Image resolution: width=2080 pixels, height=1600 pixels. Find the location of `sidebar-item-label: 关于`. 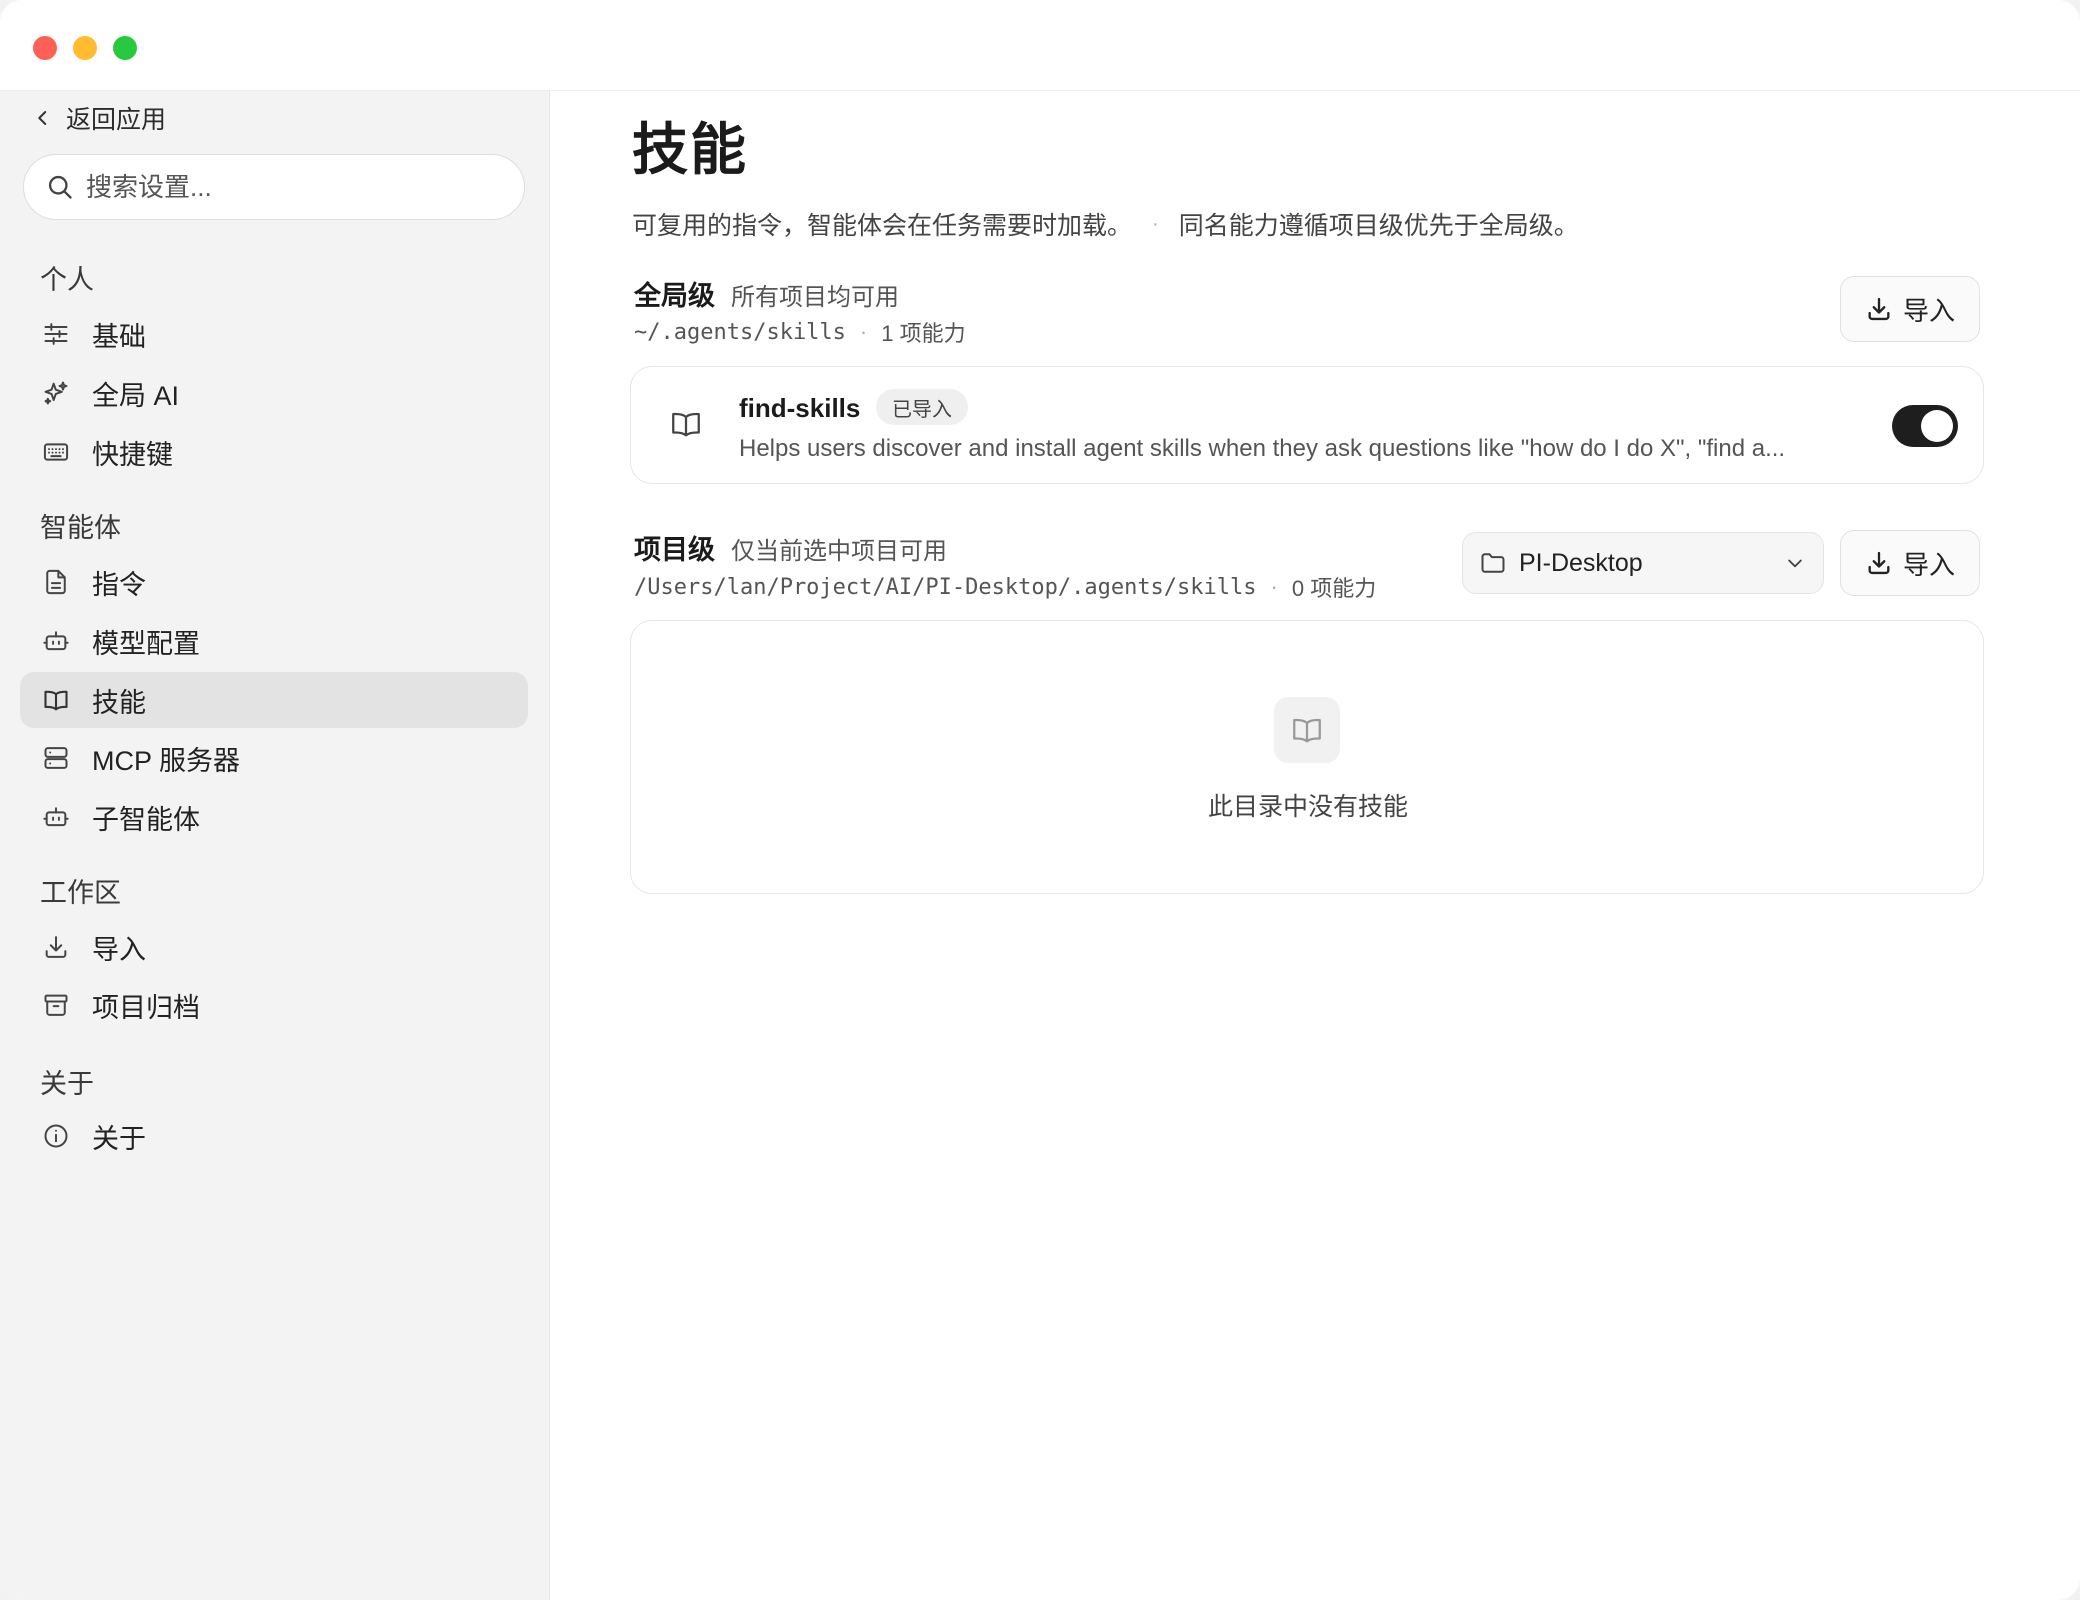

sidebar-item-label: 关于 is located at coordinates (119, 1138).